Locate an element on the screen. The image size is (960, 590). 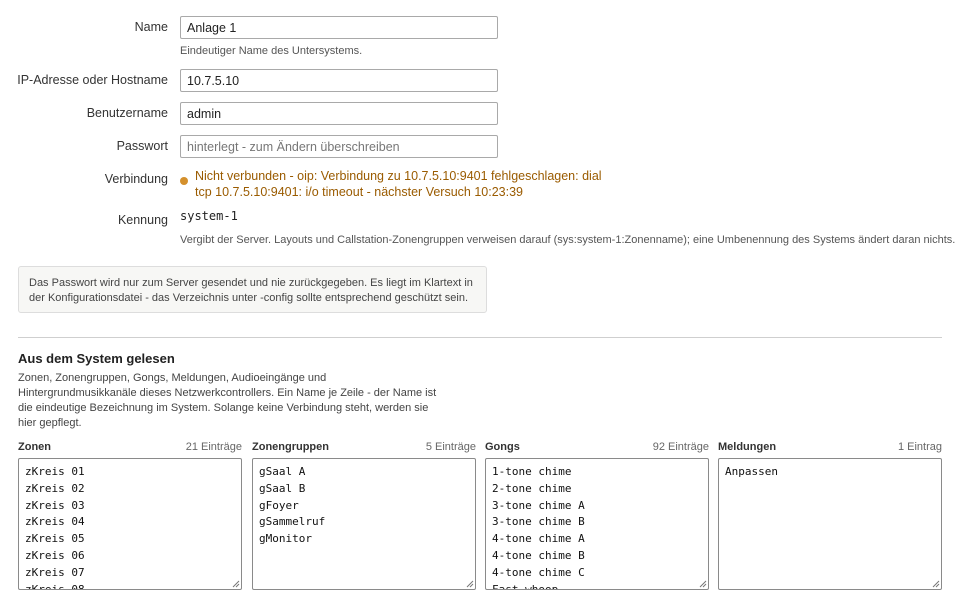
system-id-value: system-1 is located at coordinates (209, 216).